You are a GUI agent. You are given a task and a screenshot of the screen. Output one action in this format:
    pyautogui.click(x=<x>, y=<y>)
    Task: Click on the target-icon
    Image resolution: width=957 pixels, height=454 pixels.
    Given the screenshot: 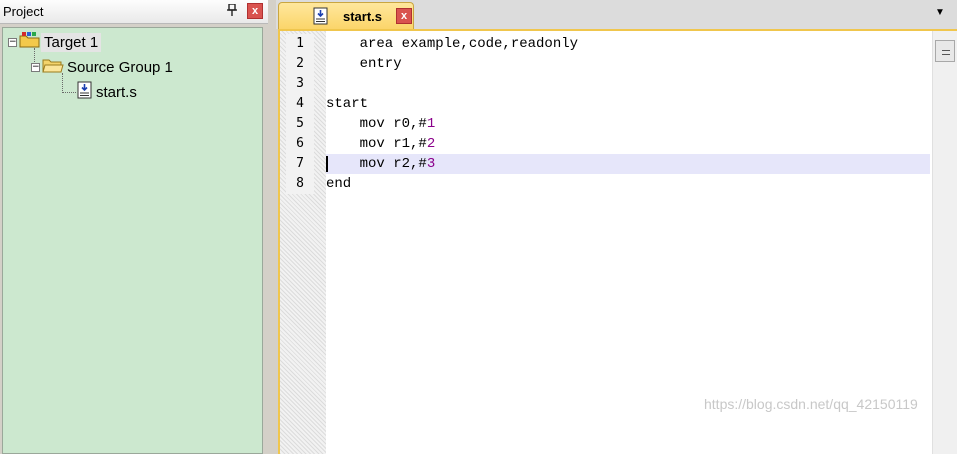 What is the action you would take?
    pyautogui.click(x=30, y=42)
    